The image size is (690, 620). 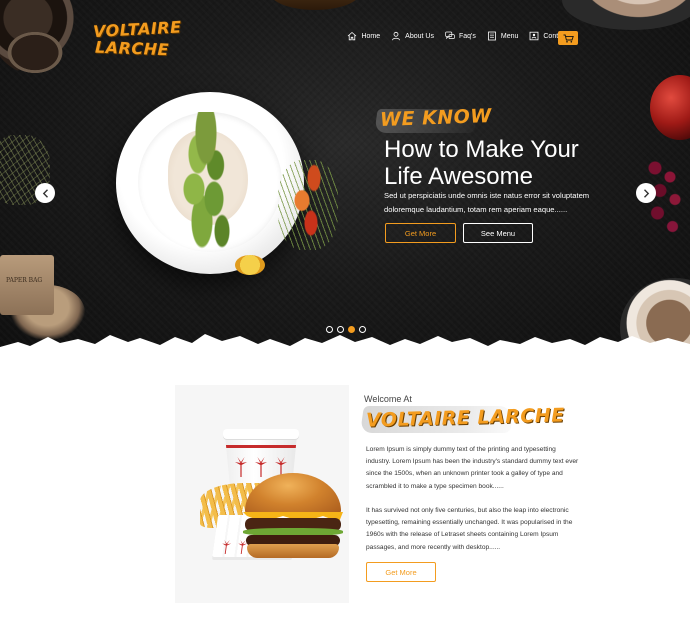 I want to click on nav-faqs: Faq's, so click(x=460, y=36).